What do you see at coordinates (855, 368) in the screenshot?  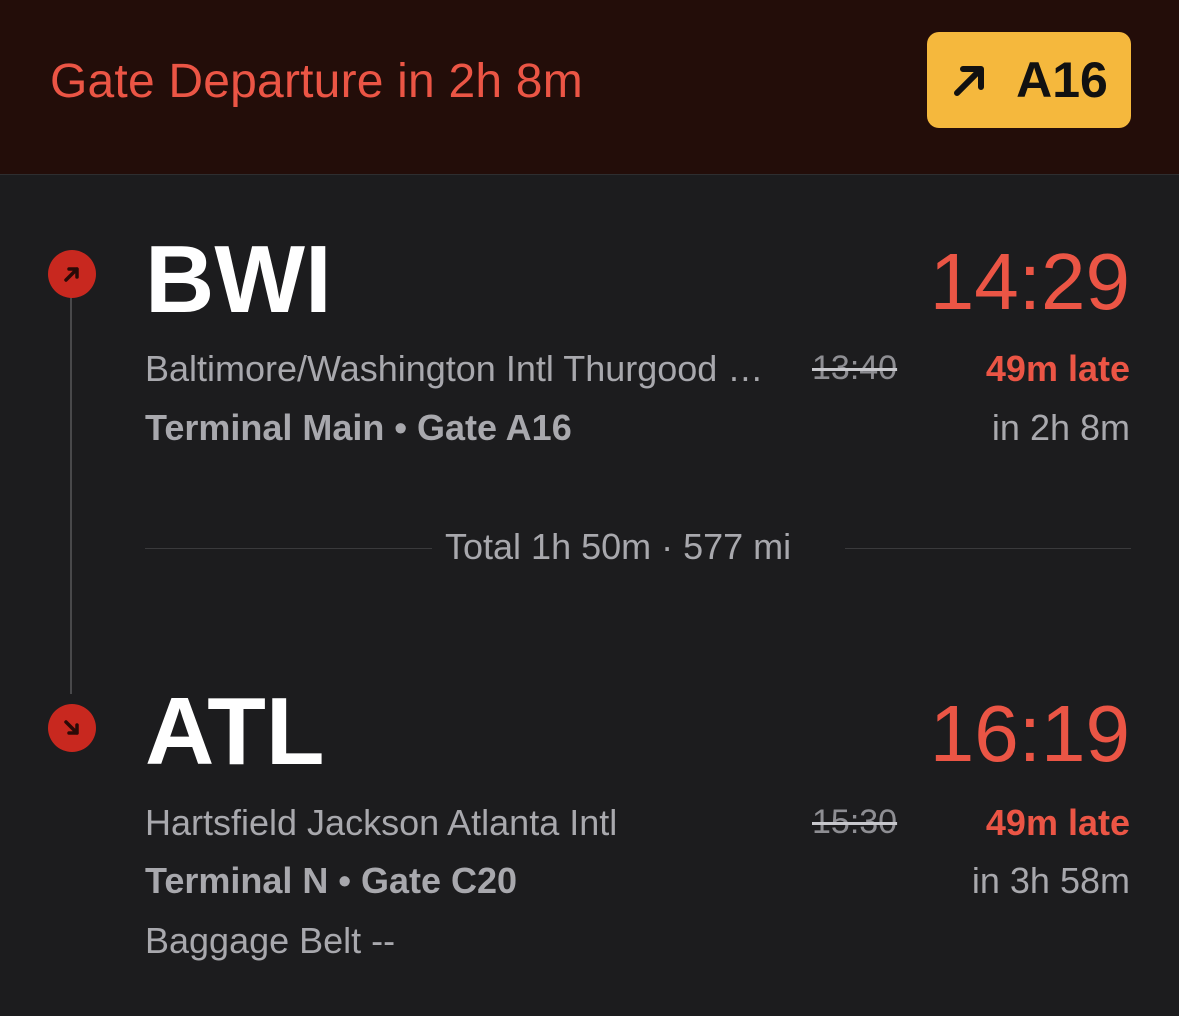 I see `departure-scheduled-time: 13:40` at bounding box center [855, 368].